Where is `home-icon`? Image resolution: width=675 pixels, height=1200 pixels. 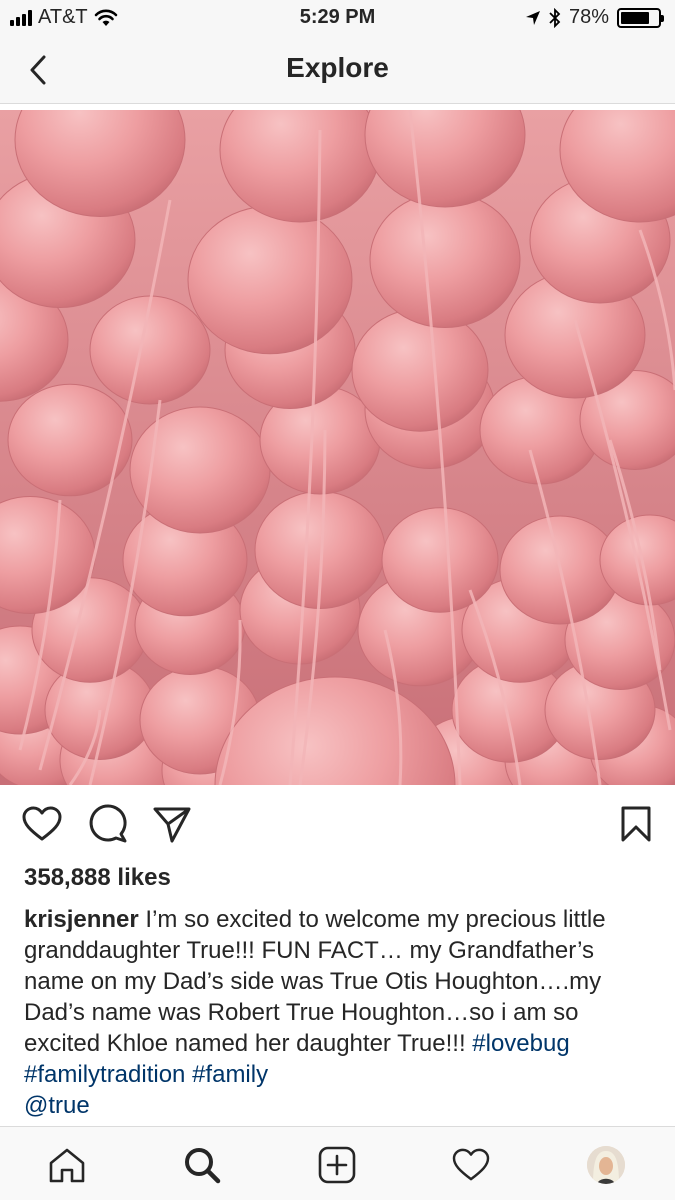
home-icon is located at coordinates (67, 1165).